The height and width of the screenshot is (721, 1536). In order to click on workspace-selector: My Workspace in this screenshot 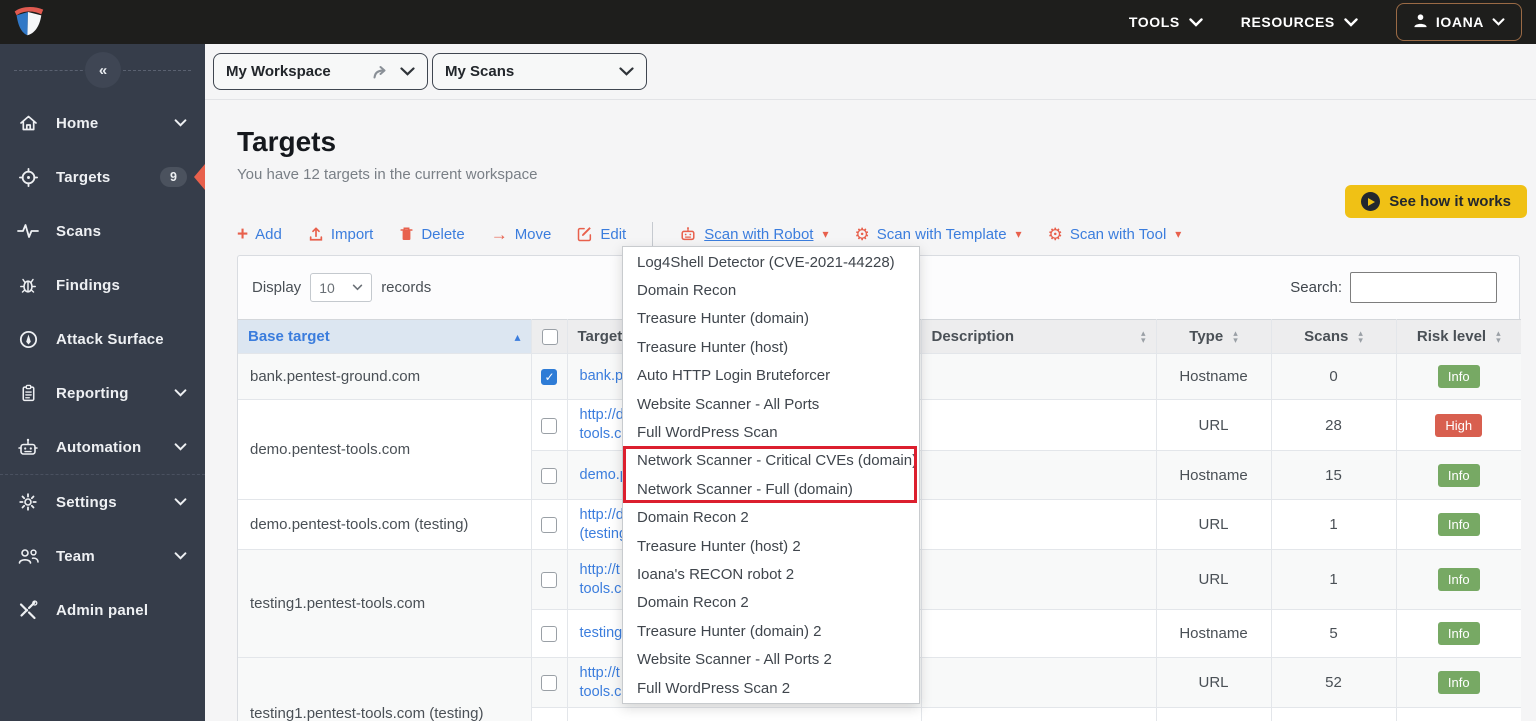, I will do `click(320, 71)`.